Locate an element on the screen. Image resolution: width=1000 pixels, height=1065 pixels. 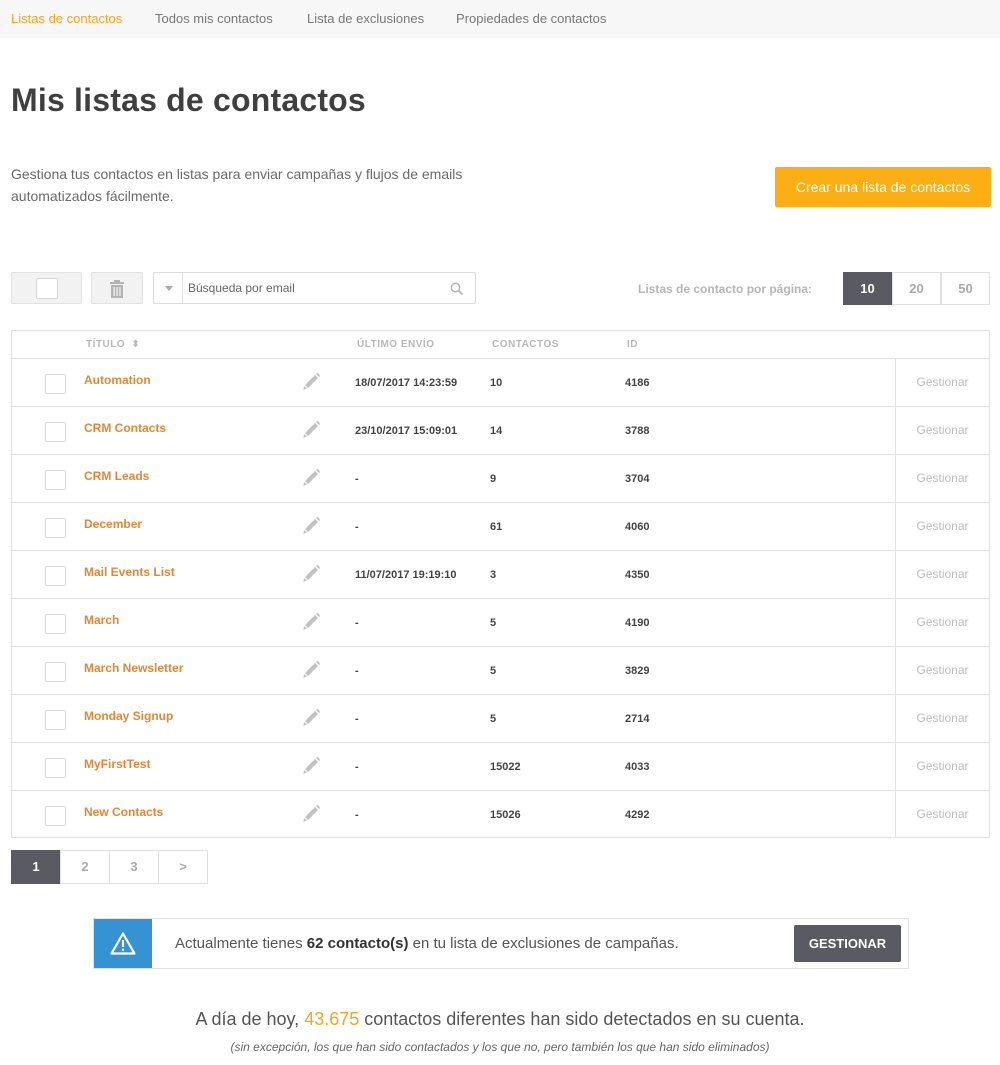
contacts-cell: 15026 is located at coordinates (505, 815).